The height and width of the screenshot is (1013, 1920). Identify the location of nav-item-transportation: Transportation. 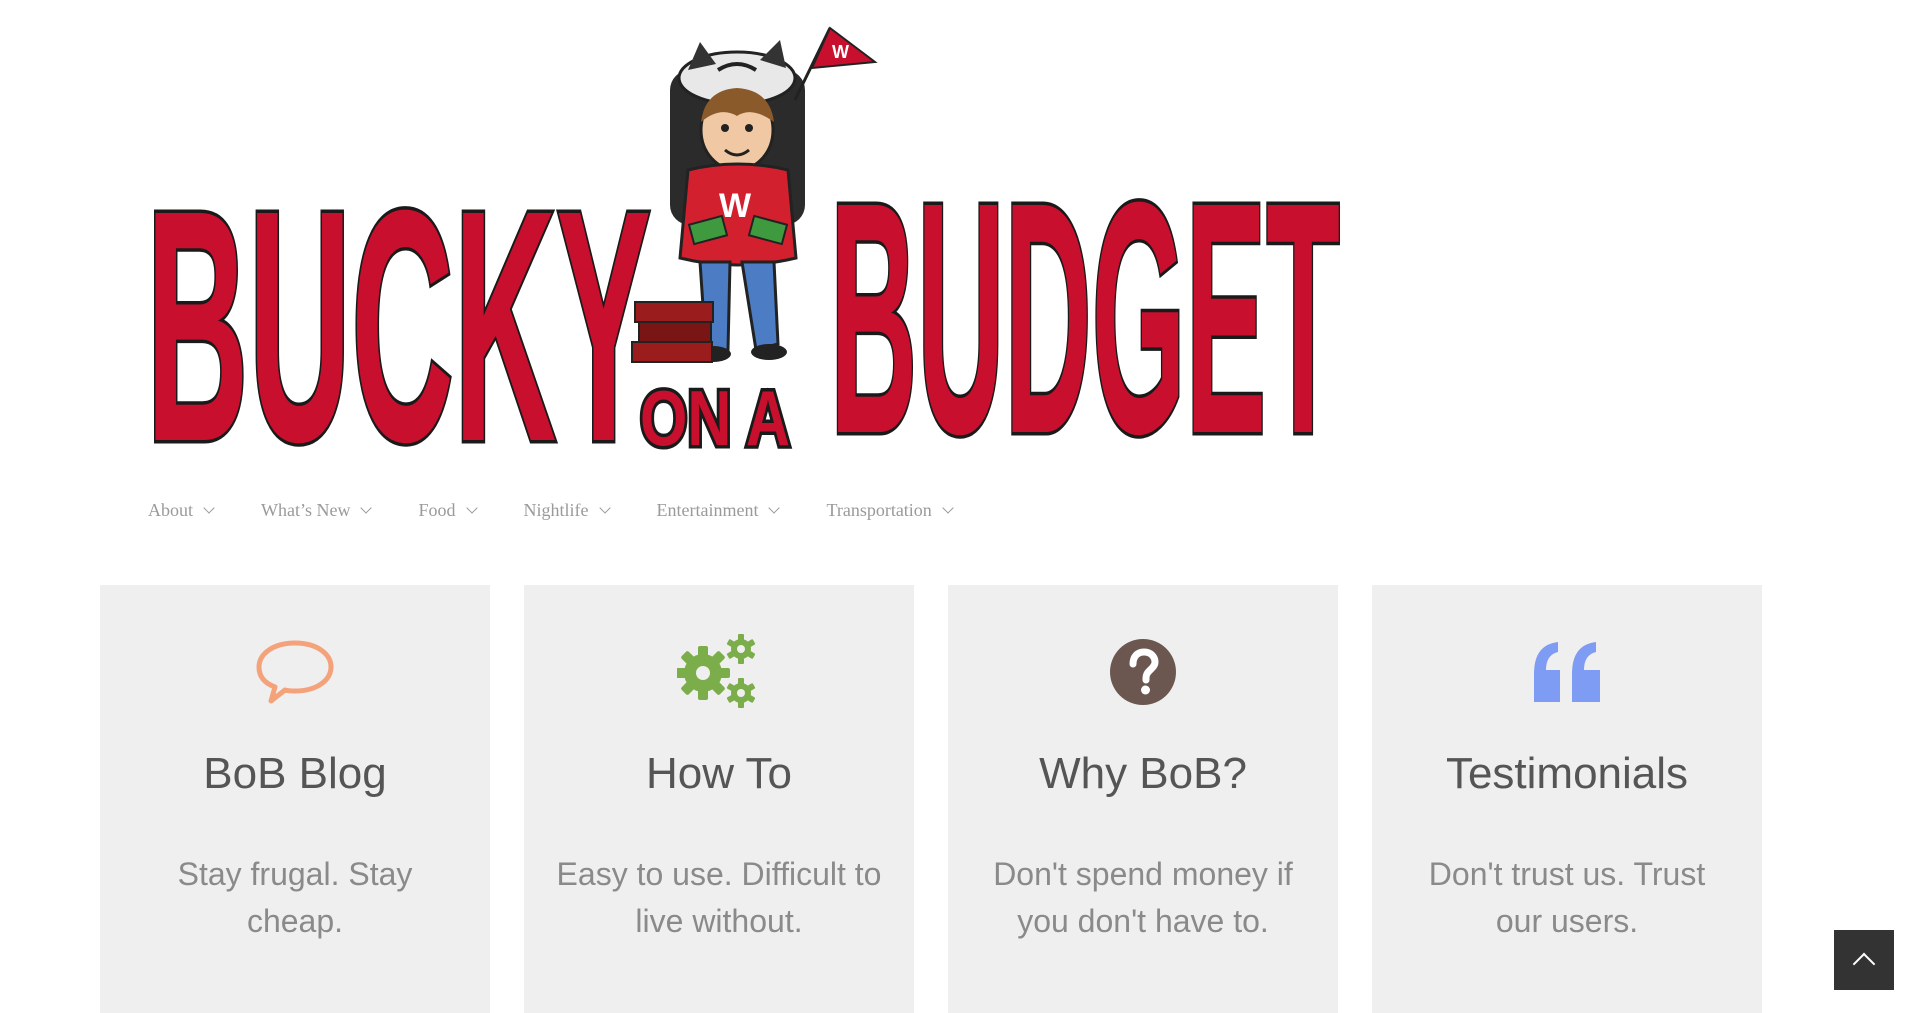
(890, 510).